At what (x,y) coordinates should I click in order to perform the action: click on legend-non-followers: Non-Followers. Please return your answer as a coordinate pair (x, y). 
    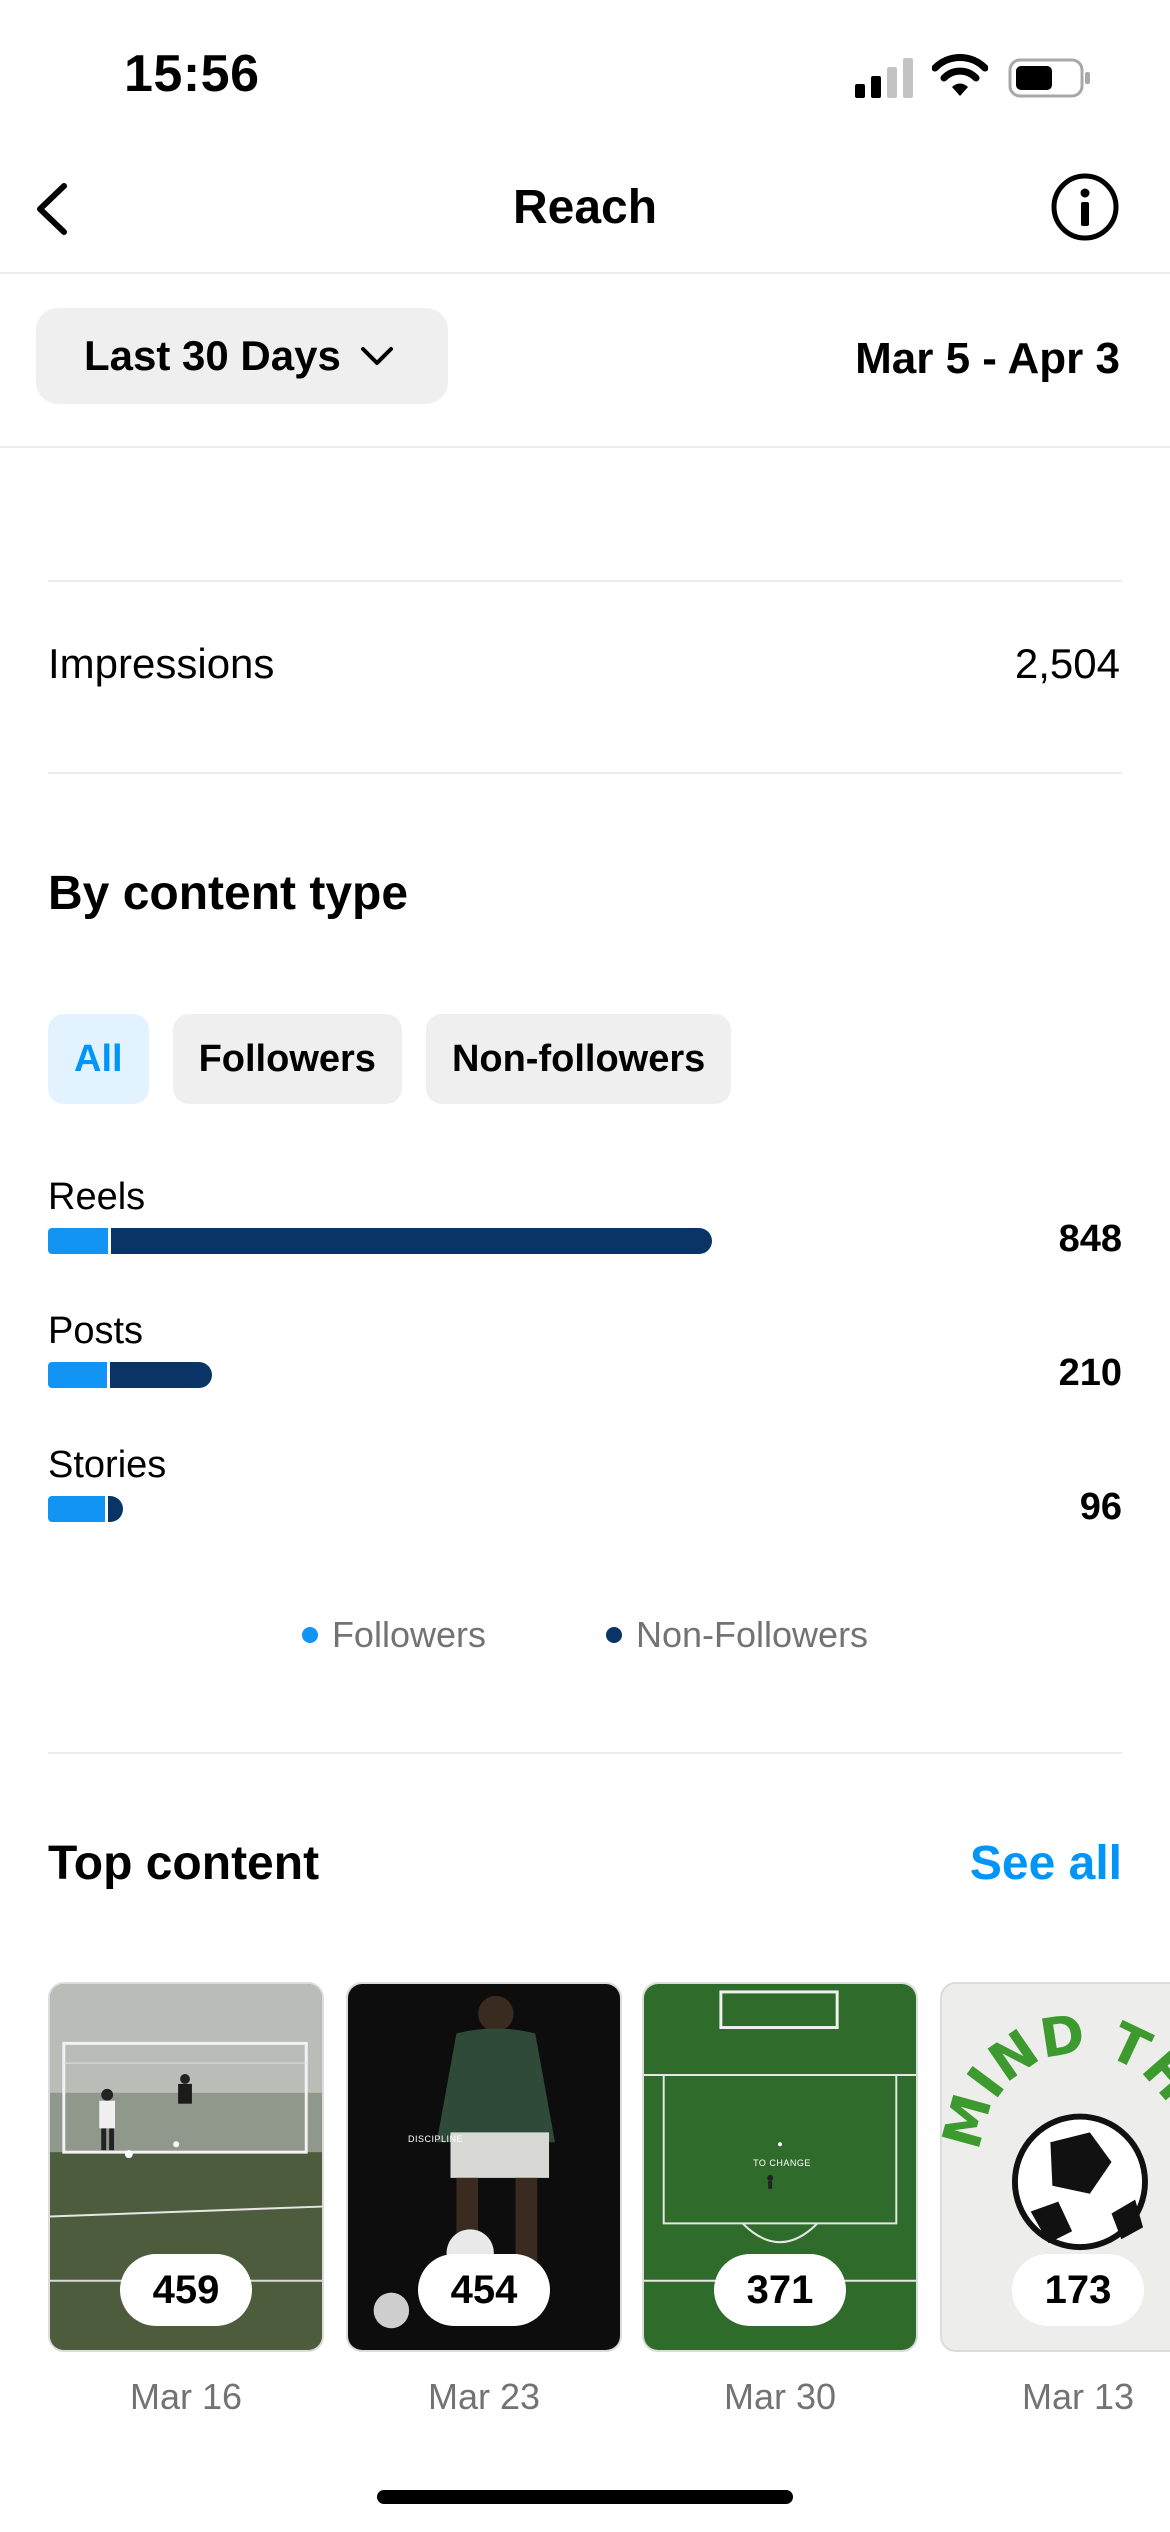
    Looking at the image, I should click on (737, 1635).